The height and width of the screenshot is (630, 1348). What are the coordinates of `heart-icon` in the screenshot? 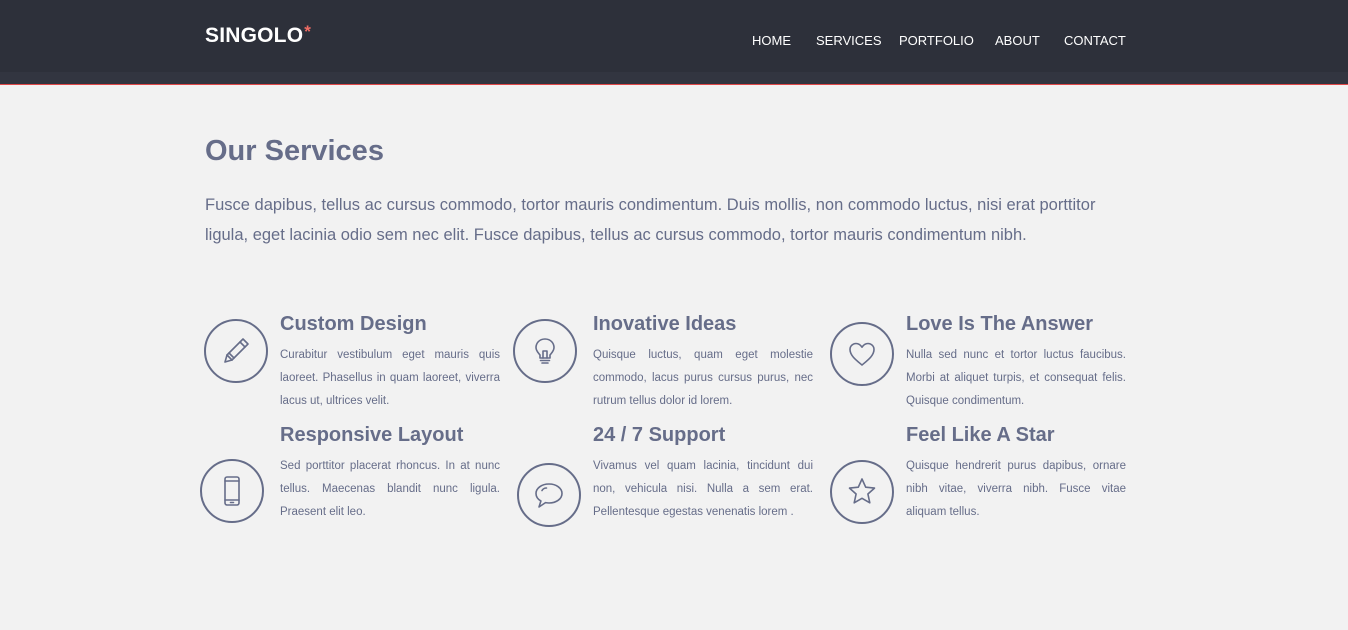 It's located at (862, 354).